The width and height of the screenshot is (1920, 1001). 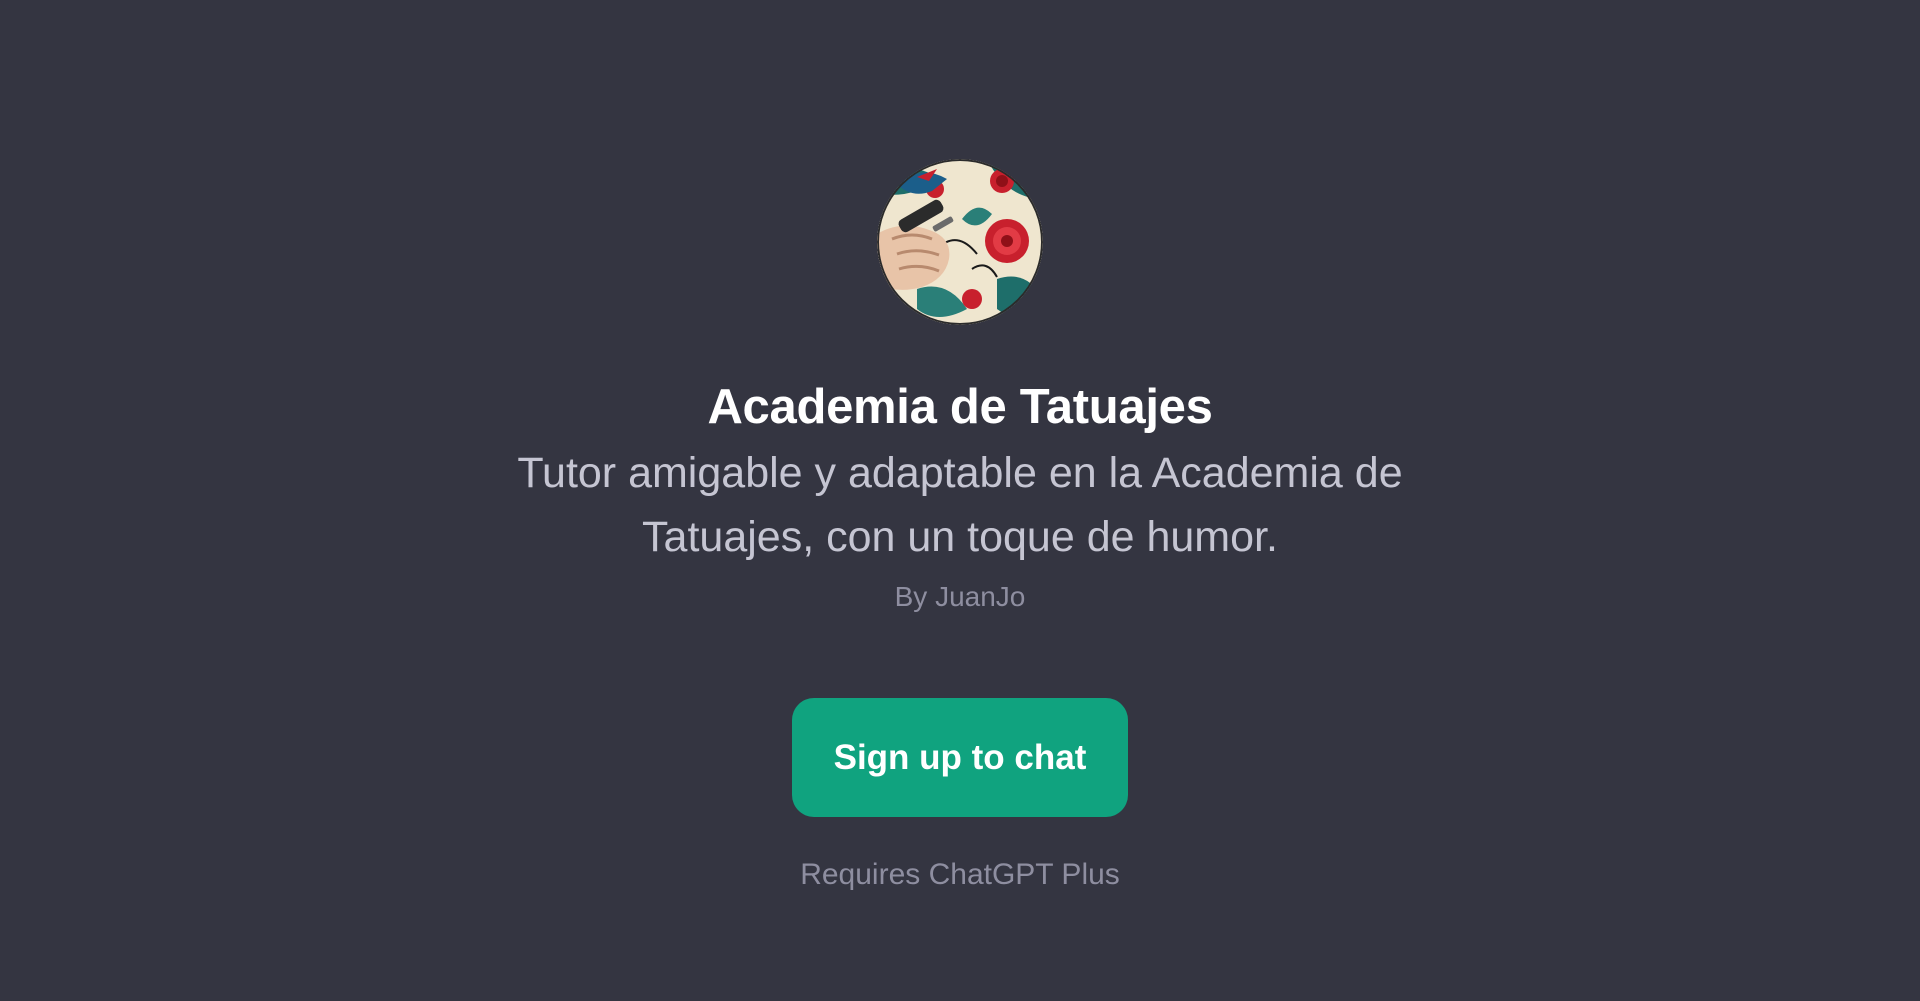 What do you see at coordinates (960, 874) in the screenshot?
I see `requirement-note: Requires ChatGPT Plus` at bounding box center [960, 874].